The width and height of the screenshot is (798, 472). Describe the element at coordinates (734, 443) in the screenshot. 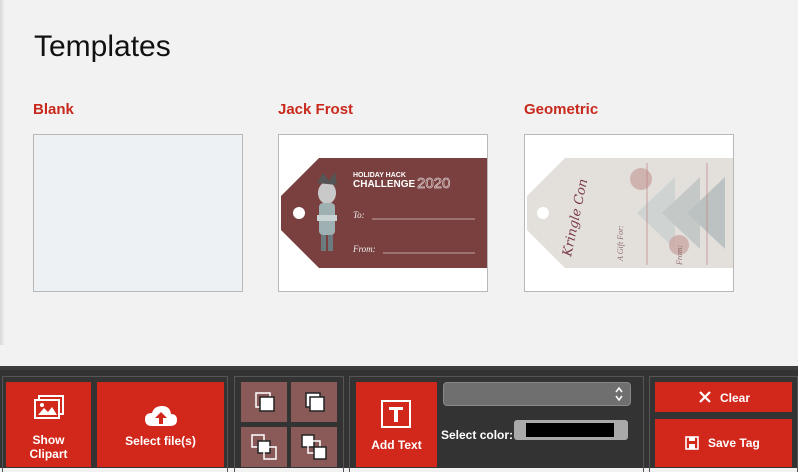

I see `save-tag-label: Save Tag` at that location.